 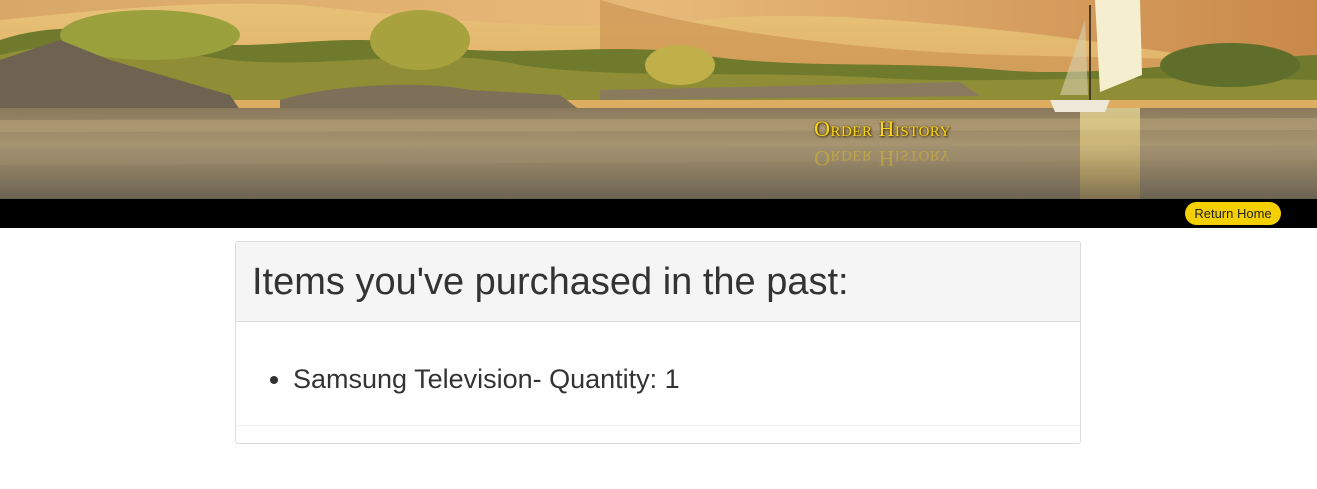 I want to click on list-item: Samsung Television- Quantity: 1, so click(x=686, y=379).